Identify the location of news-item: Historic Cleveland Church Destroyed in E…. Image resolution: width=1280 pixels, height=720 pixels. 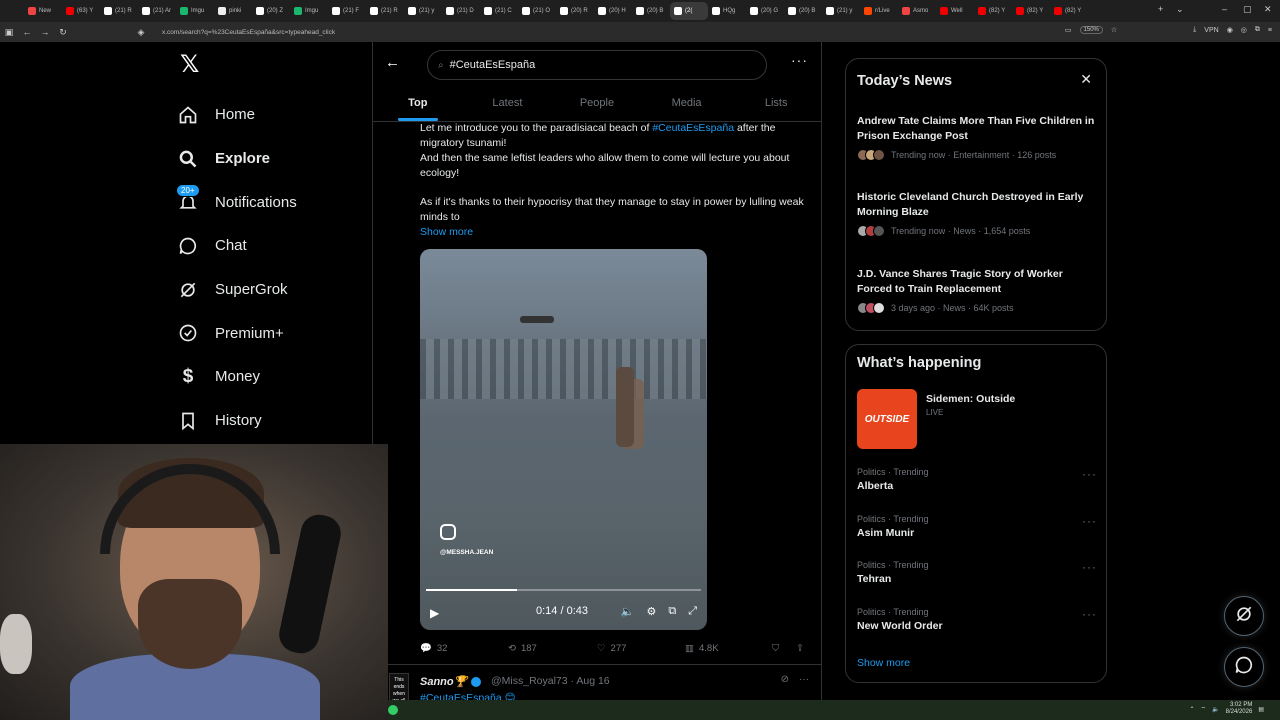
(977, 213).